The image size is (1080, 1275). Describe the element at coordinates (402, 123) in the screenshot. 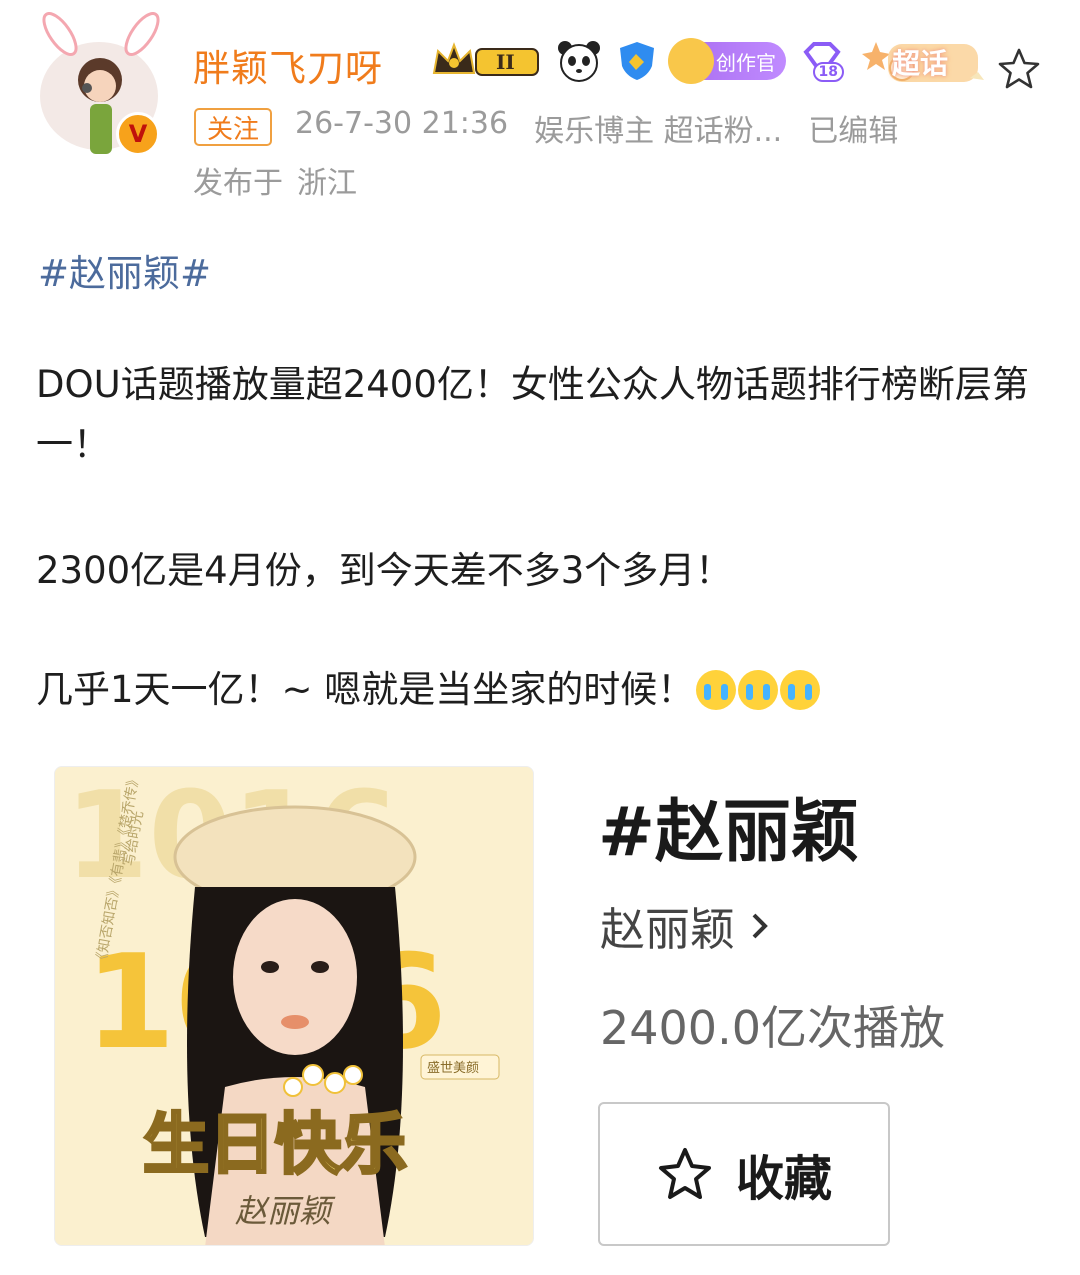

I see `post-timestamp: 26-7-30 21:36` at that location.